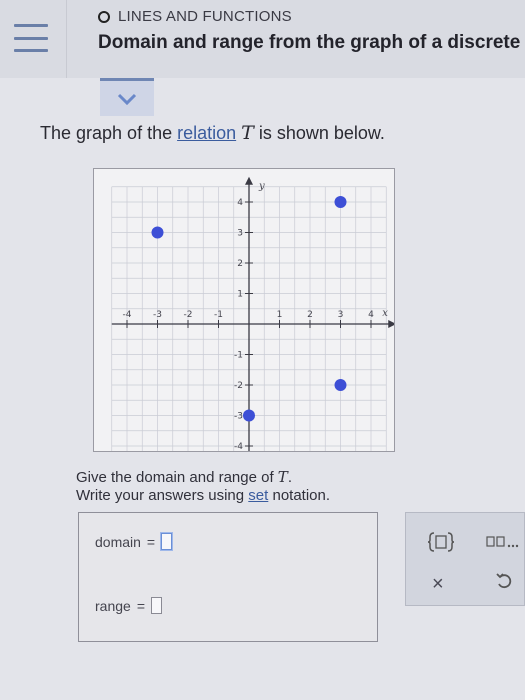 The image size is (525, 700). I want to click on topic-circle-icon, so click(104, 16).